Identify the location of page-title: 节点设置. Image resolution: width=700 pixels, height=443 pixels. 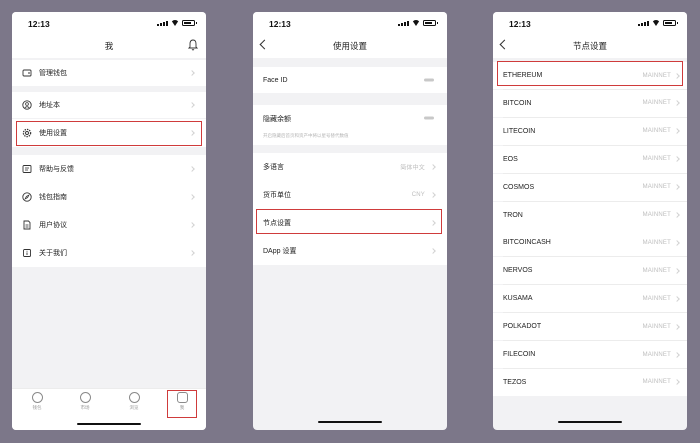
(589, 46).